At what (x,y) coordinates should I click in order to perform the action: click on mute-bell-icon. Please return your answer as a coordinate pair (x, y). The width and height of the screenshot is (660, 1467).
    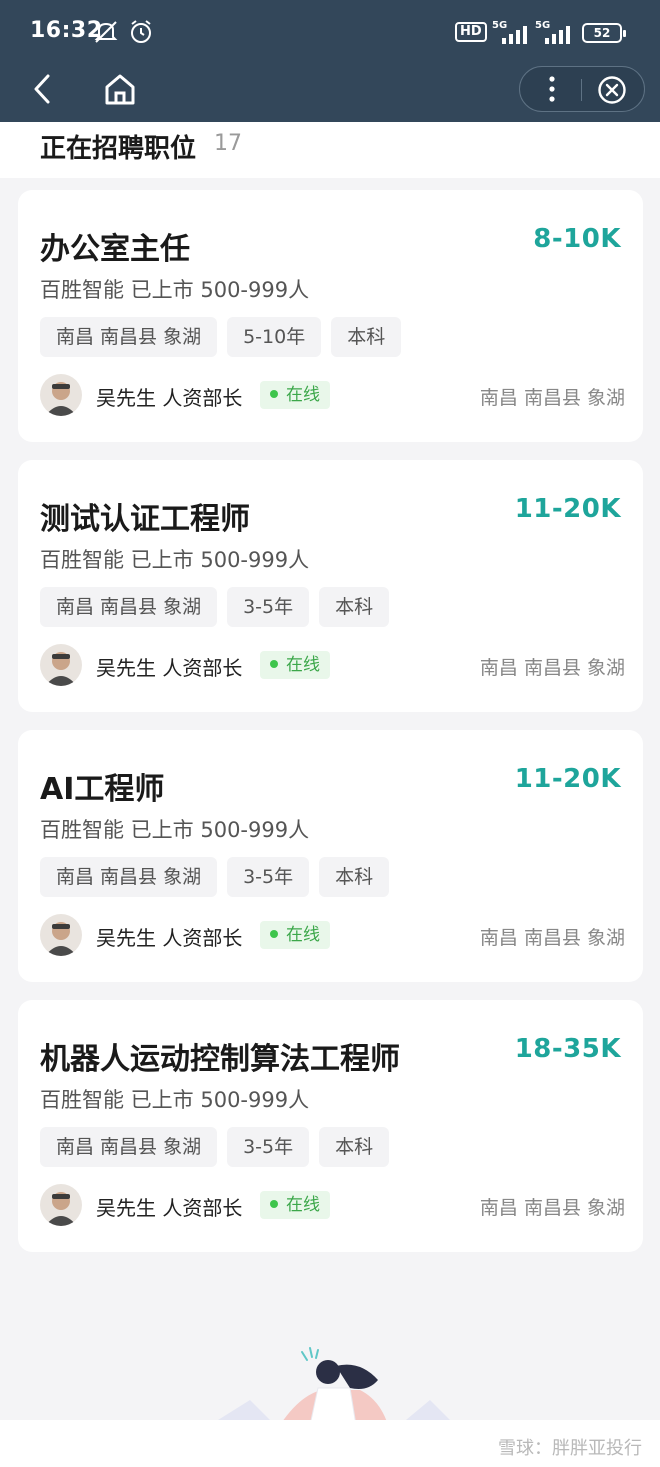
    Looking at the image, I should click on (106, 32).